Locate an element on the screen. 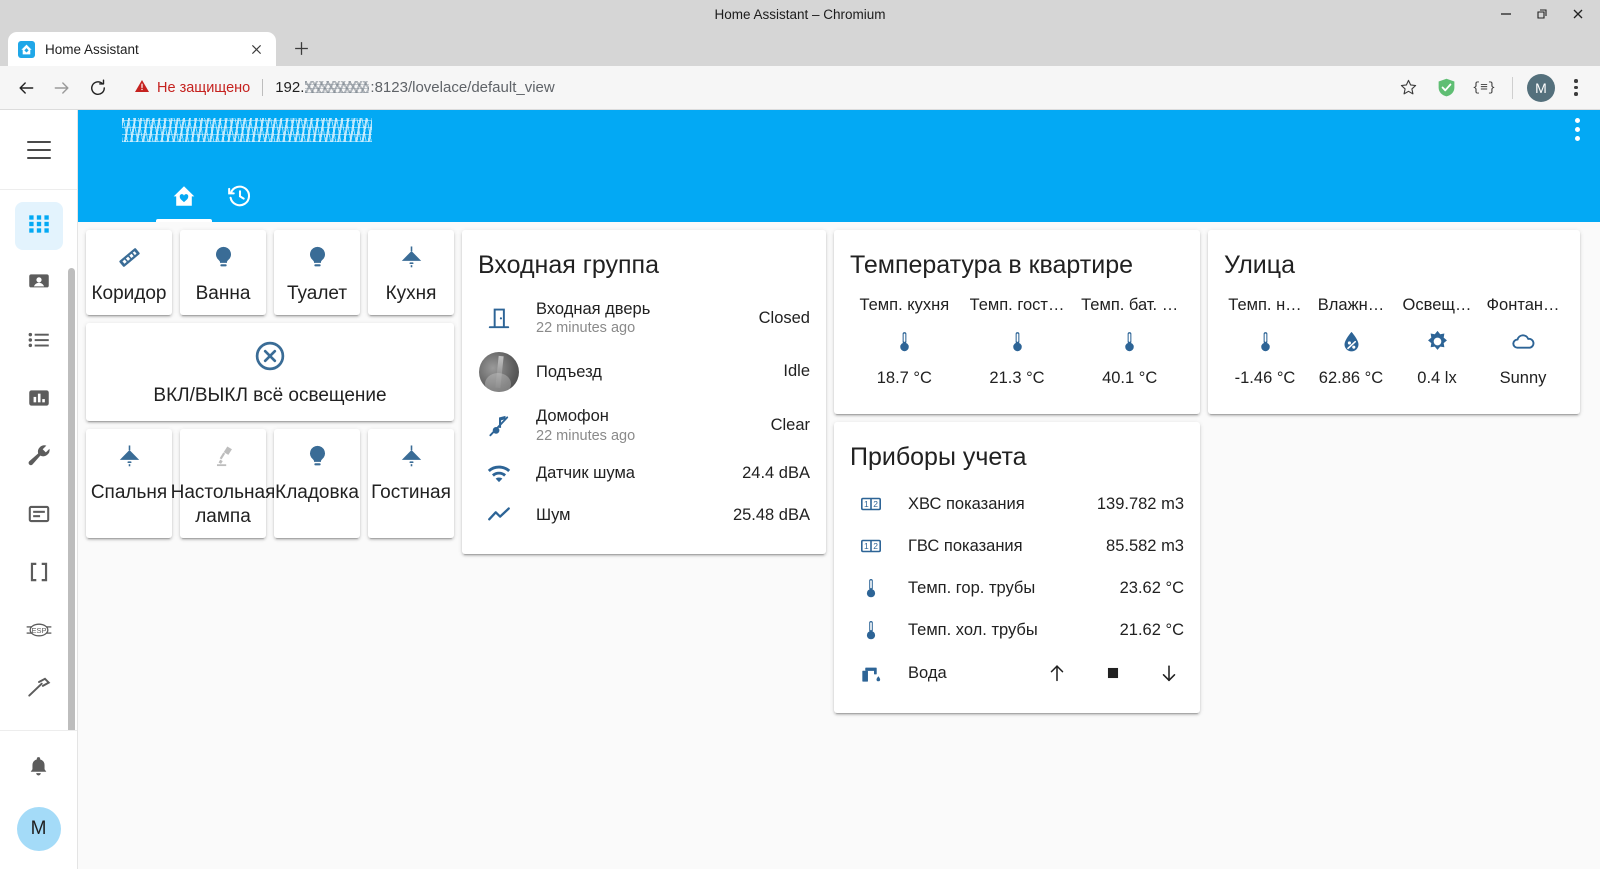 The height and width of the screenshot is (869, 1600). entity-row-datchik-shuma: Датчик шума 24.4 dBA is located at coordinates (644, 473).